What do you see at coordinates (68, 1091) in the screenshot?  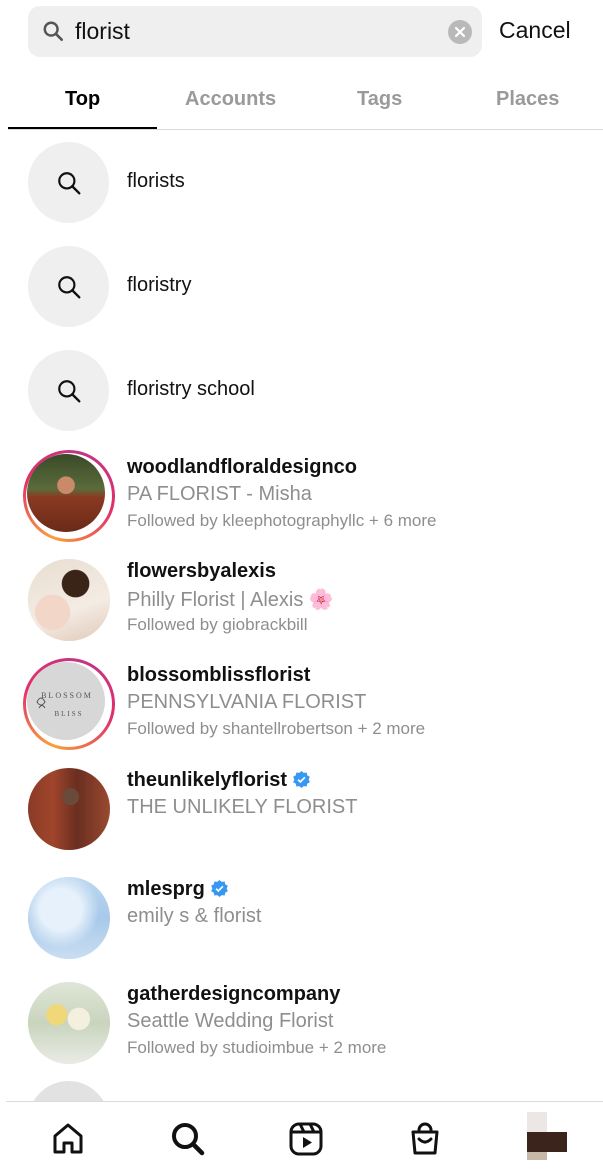 I see `account-result-partial` at bounding box center [68, 1091].